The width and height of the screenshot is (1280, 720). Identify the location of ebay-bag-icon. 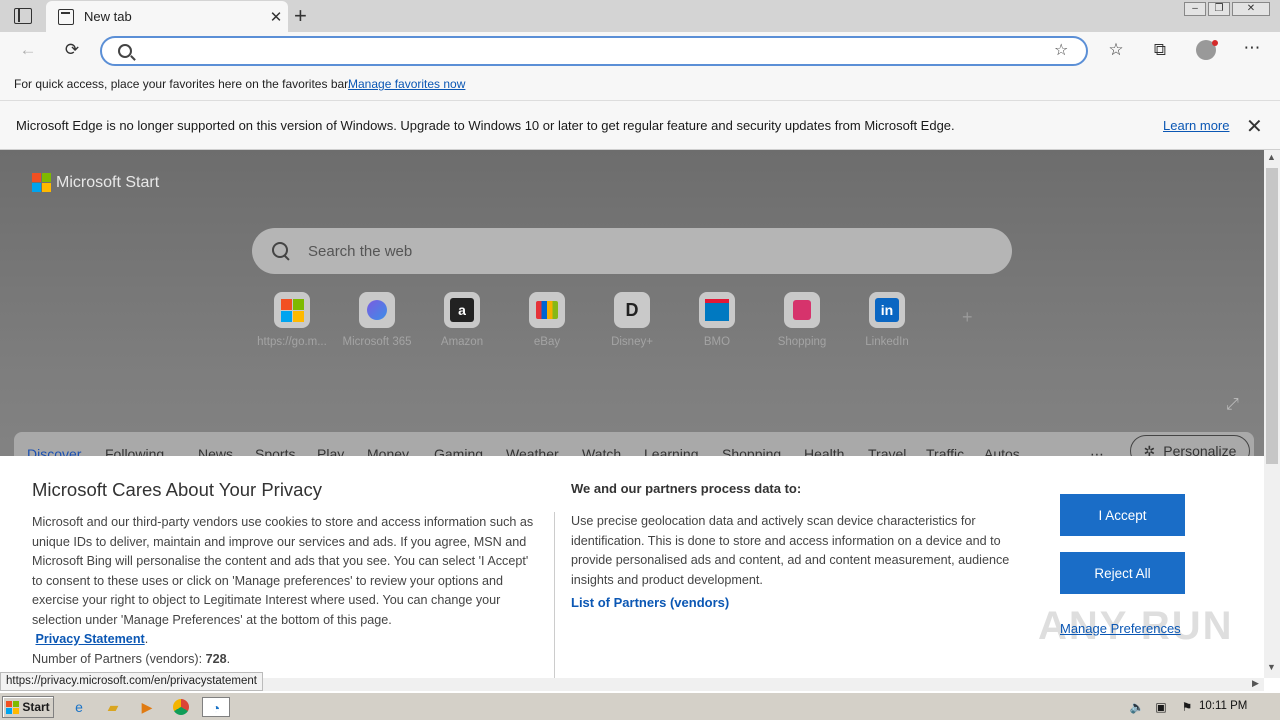
(547, 310).